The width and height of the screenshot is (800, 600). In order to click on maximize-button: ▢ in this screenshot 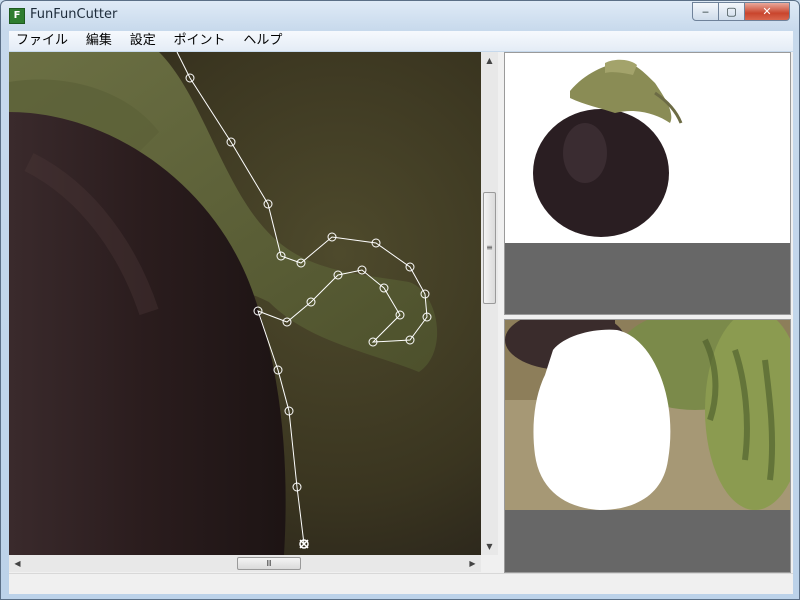, I will do `click(731, 11)`.